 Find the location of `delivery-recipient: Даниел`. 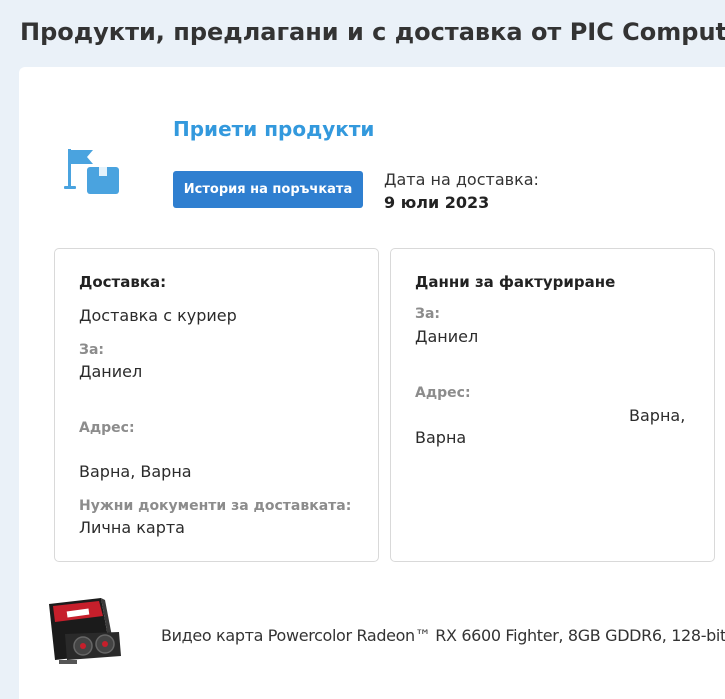

delivery-recipient: Даниел is located at coordinates (111, 371).